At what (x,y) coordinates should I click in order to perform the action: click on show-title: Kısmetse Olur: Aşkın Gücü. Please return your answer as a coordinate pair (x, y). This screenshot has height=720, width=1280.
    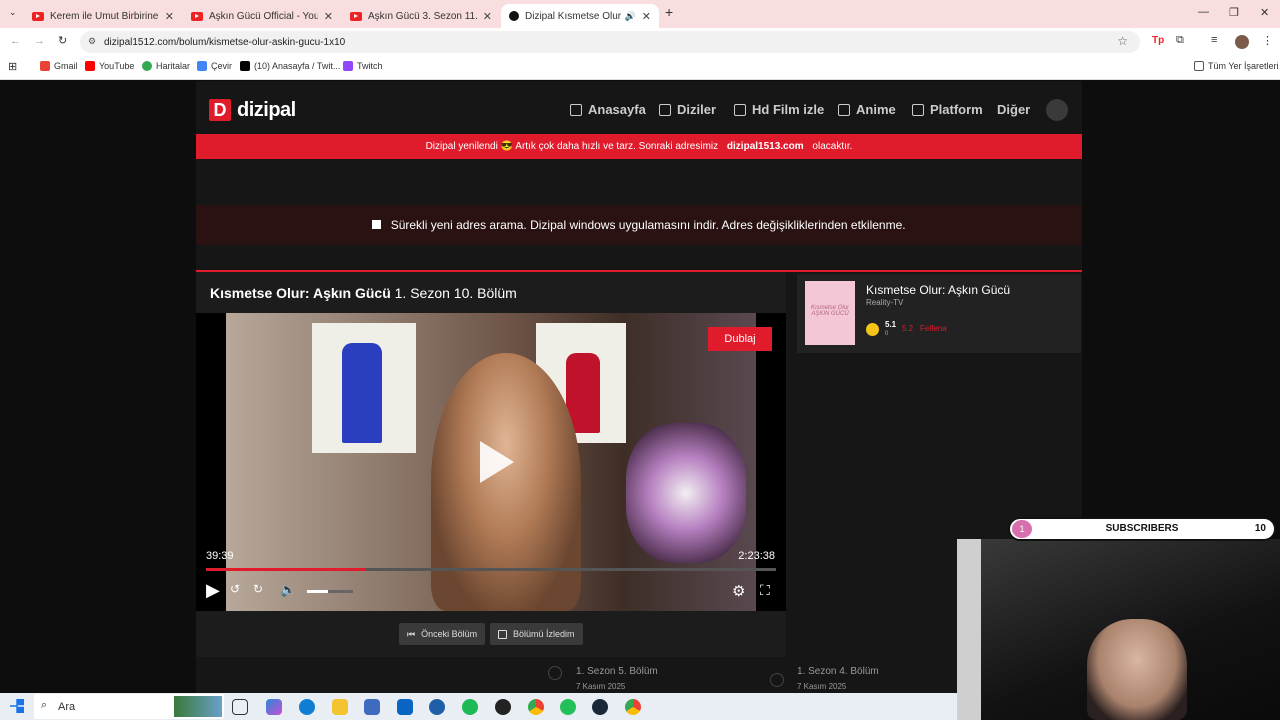
    Looking at the image, I should click on (938, 290).